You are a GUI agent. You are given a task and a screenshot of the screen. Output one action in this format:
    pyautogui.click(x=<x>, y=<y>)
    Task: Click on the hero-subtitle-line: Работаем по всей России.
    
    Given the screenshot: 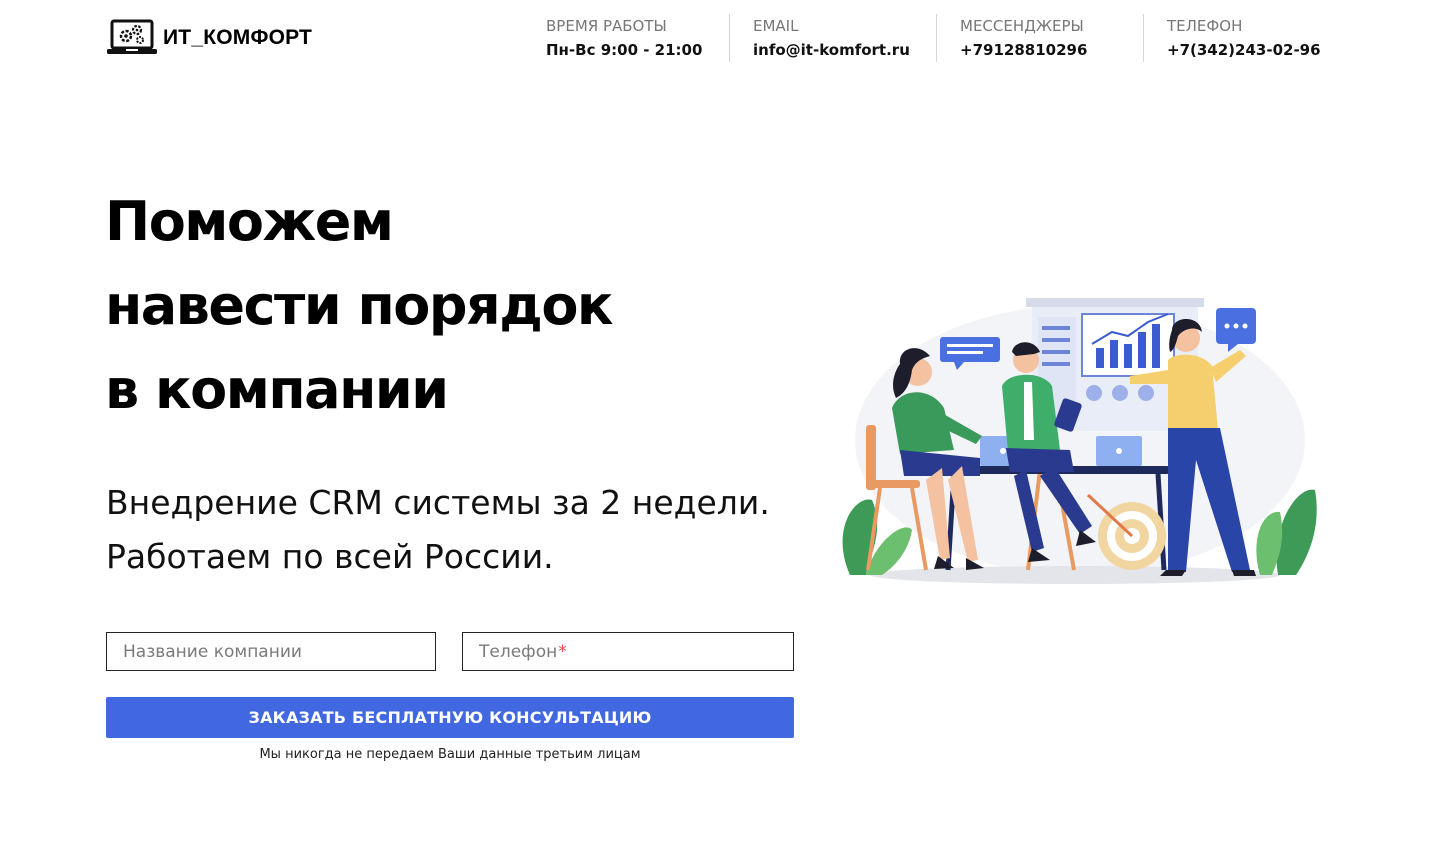 What is the action you would take?
    pyautogui.click(x=330, y=556)
    